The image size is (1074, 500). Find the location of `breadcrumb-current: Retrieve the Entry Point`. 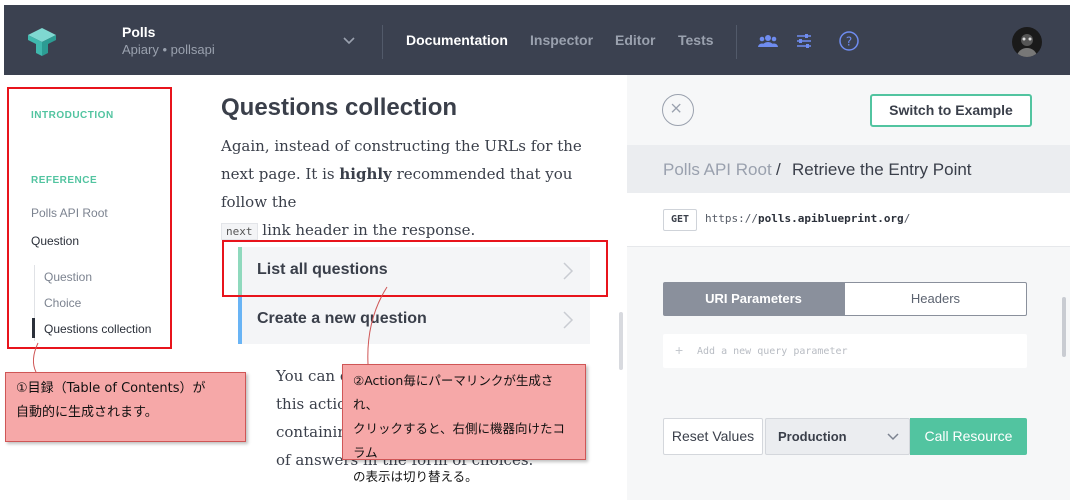

breadcrumb-current: Retrieve the Entry Point is located at coordinates (882, 169).